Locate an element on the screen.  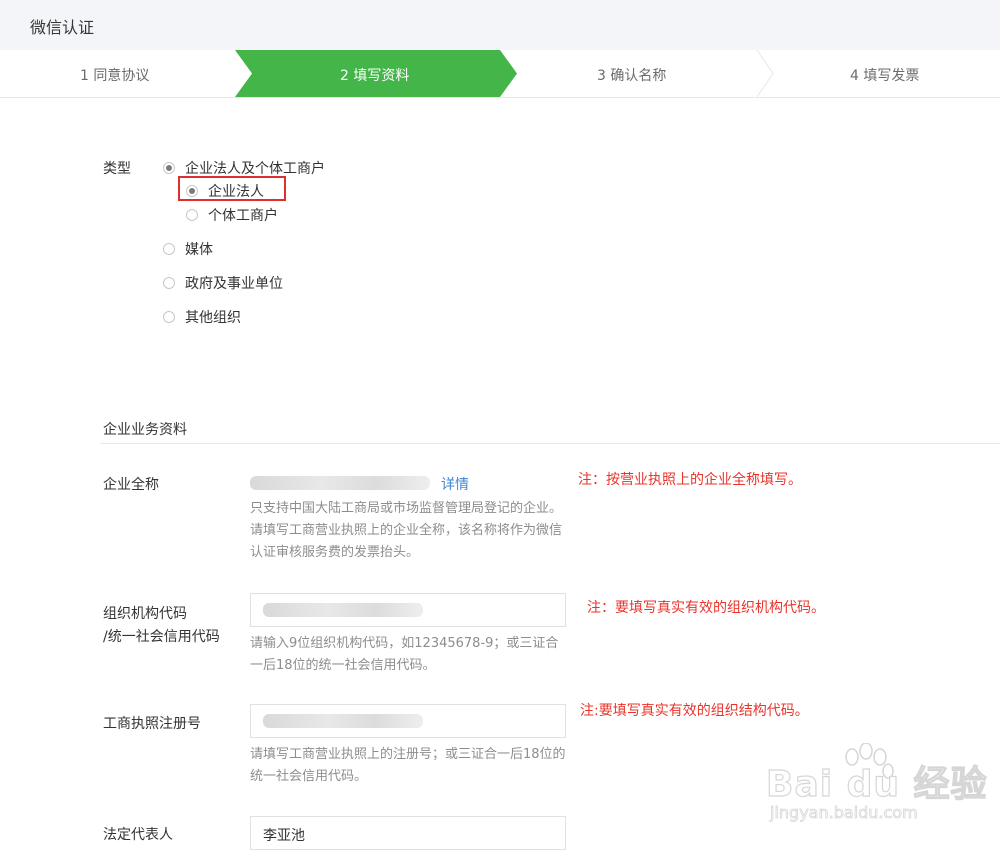
registration-no-note: 注:要填写真实有效的组织结构代码。 is located at coordinates (694, 711).